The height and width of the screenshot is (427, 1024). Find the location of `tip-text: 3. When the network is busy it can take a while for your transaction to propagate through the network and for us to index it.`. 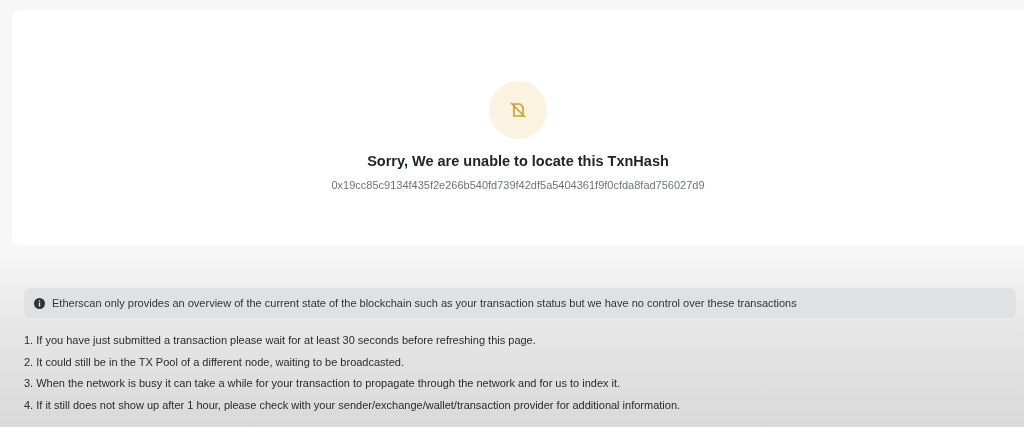

tip-text: 3. When the network is busy it can take a while for your transaction to propagate through the network and for us to index it. is located at coordinates (323, 383).